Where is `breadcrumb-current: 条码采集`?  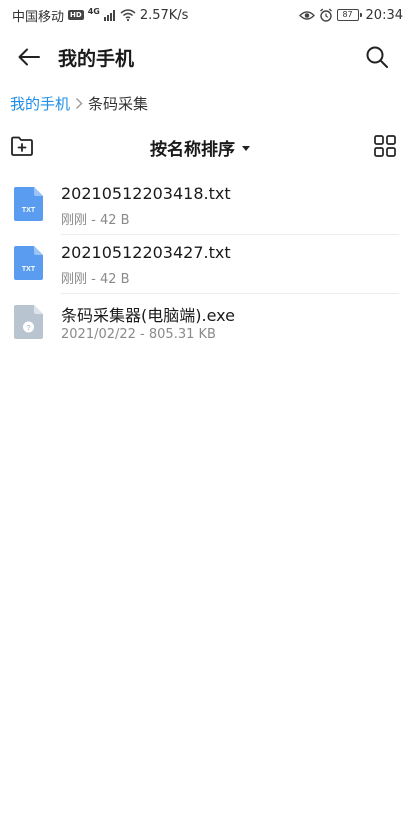
breadcrumb-current: 条码采集 is located at coordinates (118, 103).